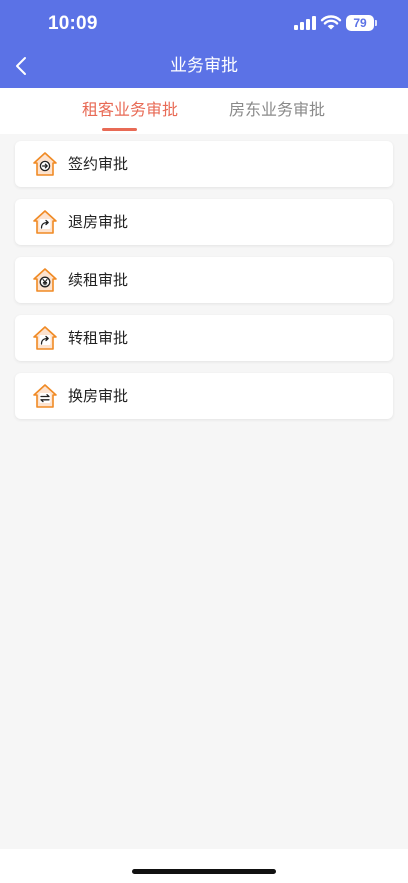  I want to click on page-title: 业务审批, so click(204, 66).